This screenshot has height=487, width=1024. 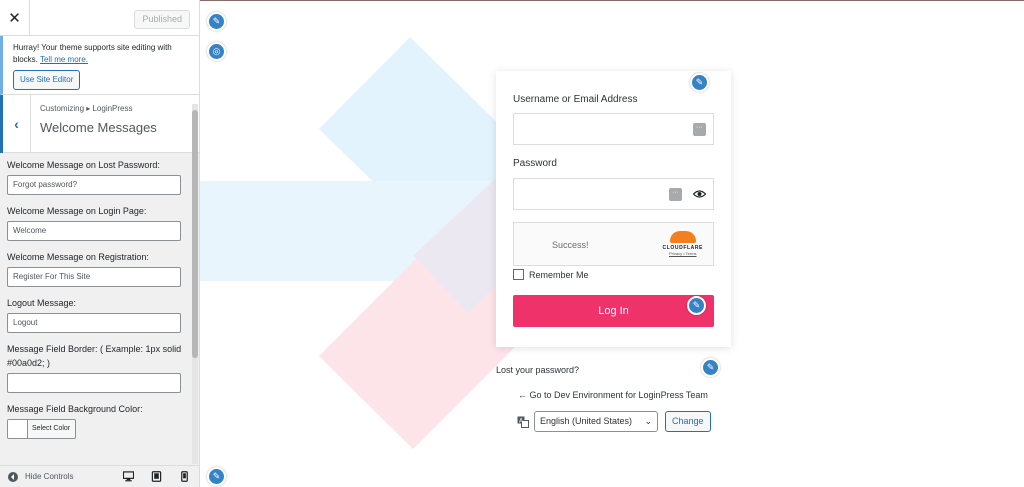 I want to click on hide-controls-button: Hide Controls, so click(x=41, y=476).